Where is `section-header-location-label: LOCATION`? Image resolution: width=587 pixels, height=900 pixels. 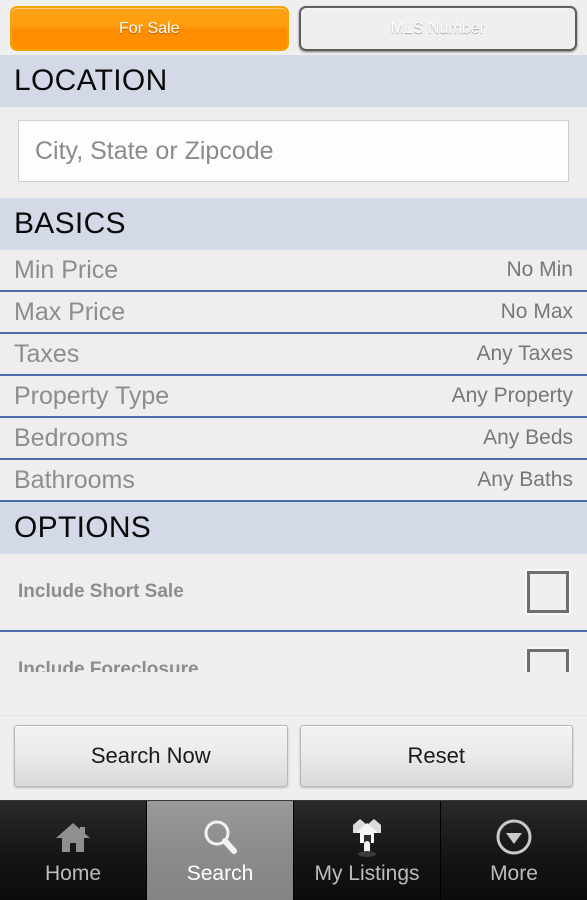
section-header-location-label: LOCATION is located at coordinates (91, 80).